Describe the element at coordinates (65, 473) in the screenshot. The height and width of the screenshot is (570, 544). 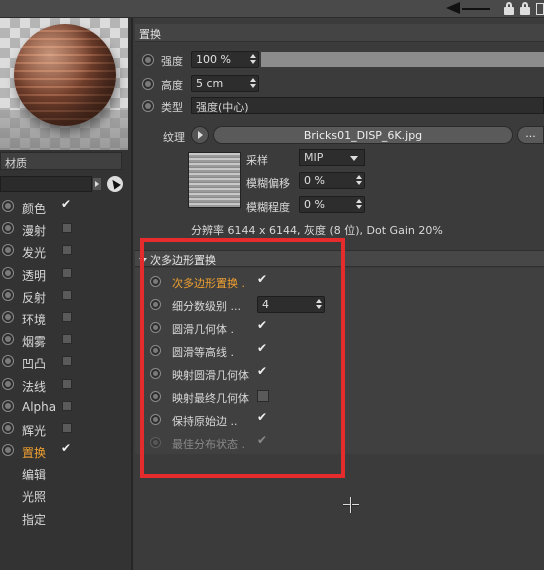
I see `sidebar-item-editor: 编辑` at that location.